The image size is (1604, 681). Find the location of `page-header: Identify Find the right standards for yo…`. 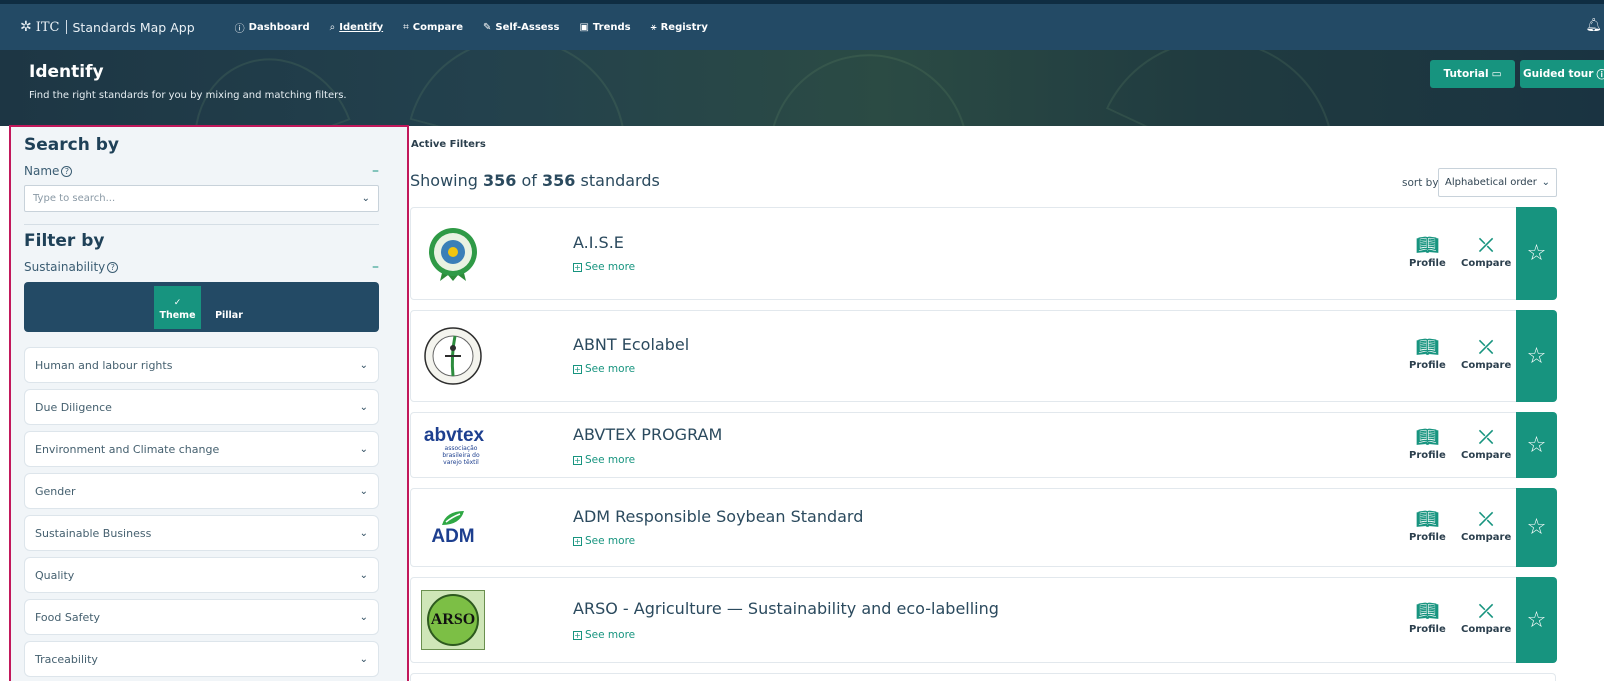

page-header: Identify Find the right standards for yo… is located at coordinates (802, 88).